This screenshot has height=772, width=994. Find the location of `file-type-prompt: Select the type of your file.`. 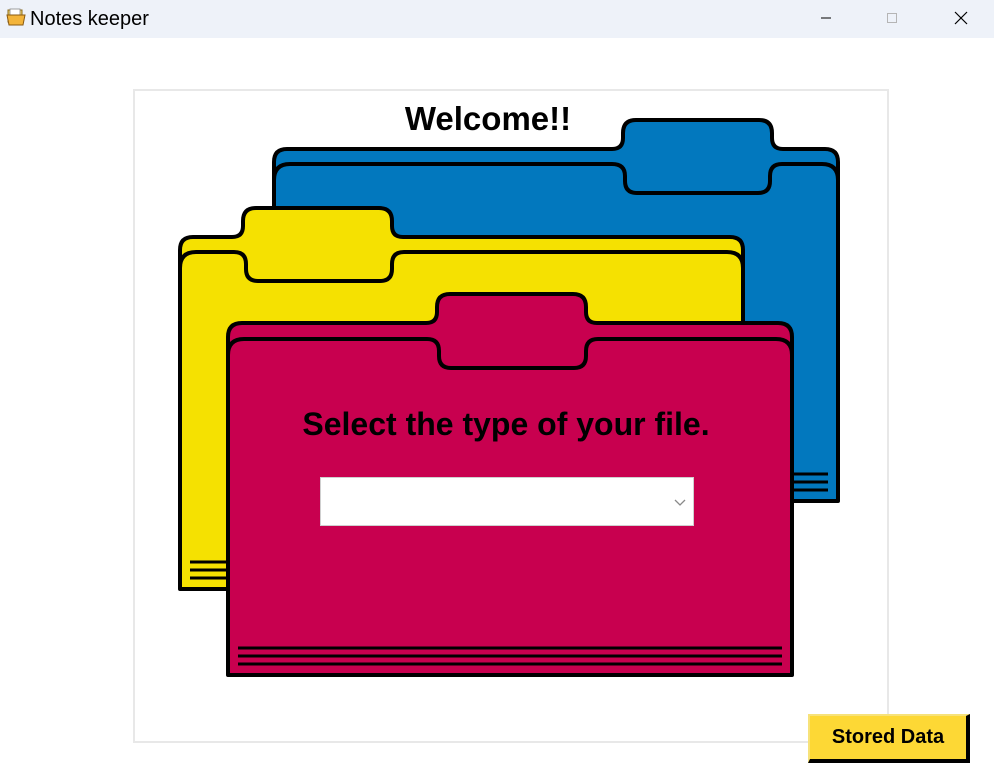

file-type-prompt: Select the type of your file. is located at coordinates (506, 424).